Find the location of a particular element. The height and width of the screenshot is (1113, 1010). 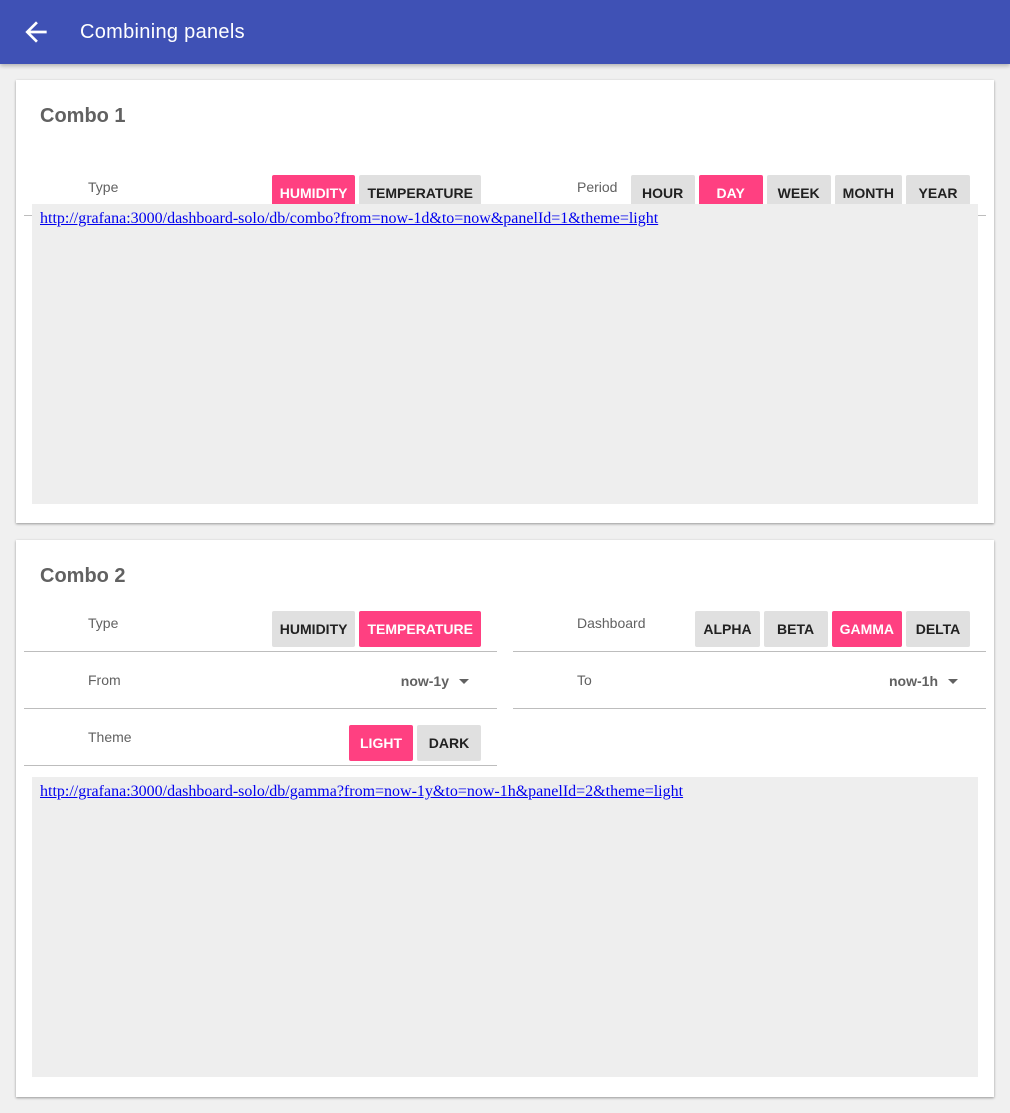

delta-button: DELTA is located at coordinates (938, 629).